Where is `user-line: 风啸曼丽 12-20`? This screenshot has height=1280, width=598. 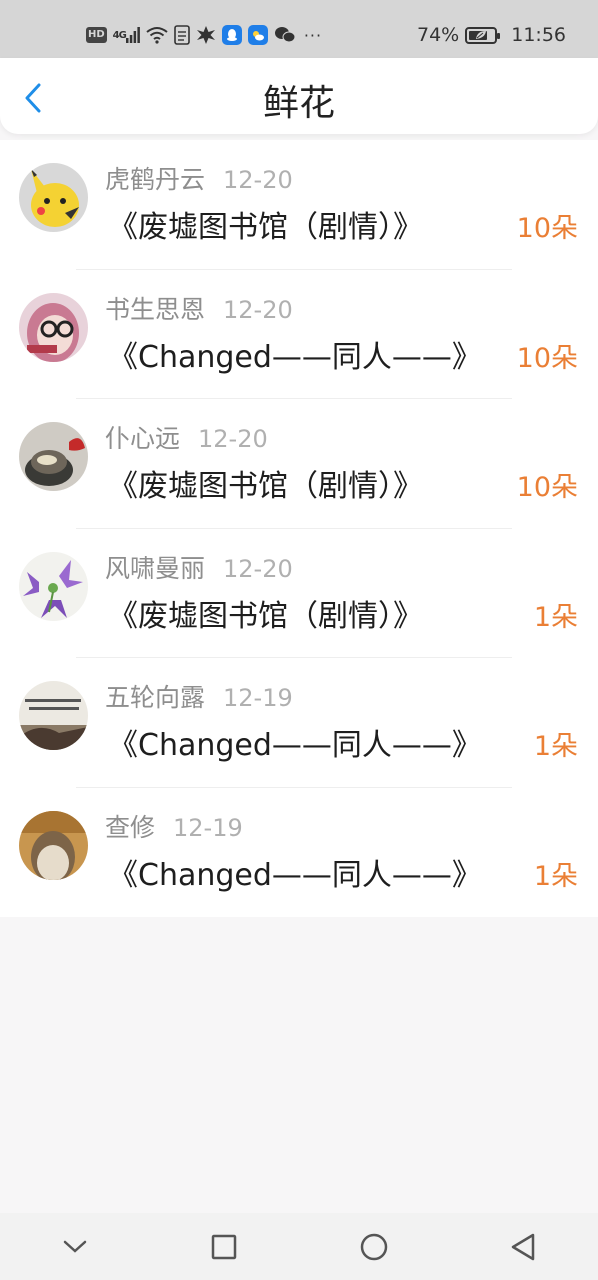 user-line: 风啸曼丽 12-20 is located at coordinates (199, 567).